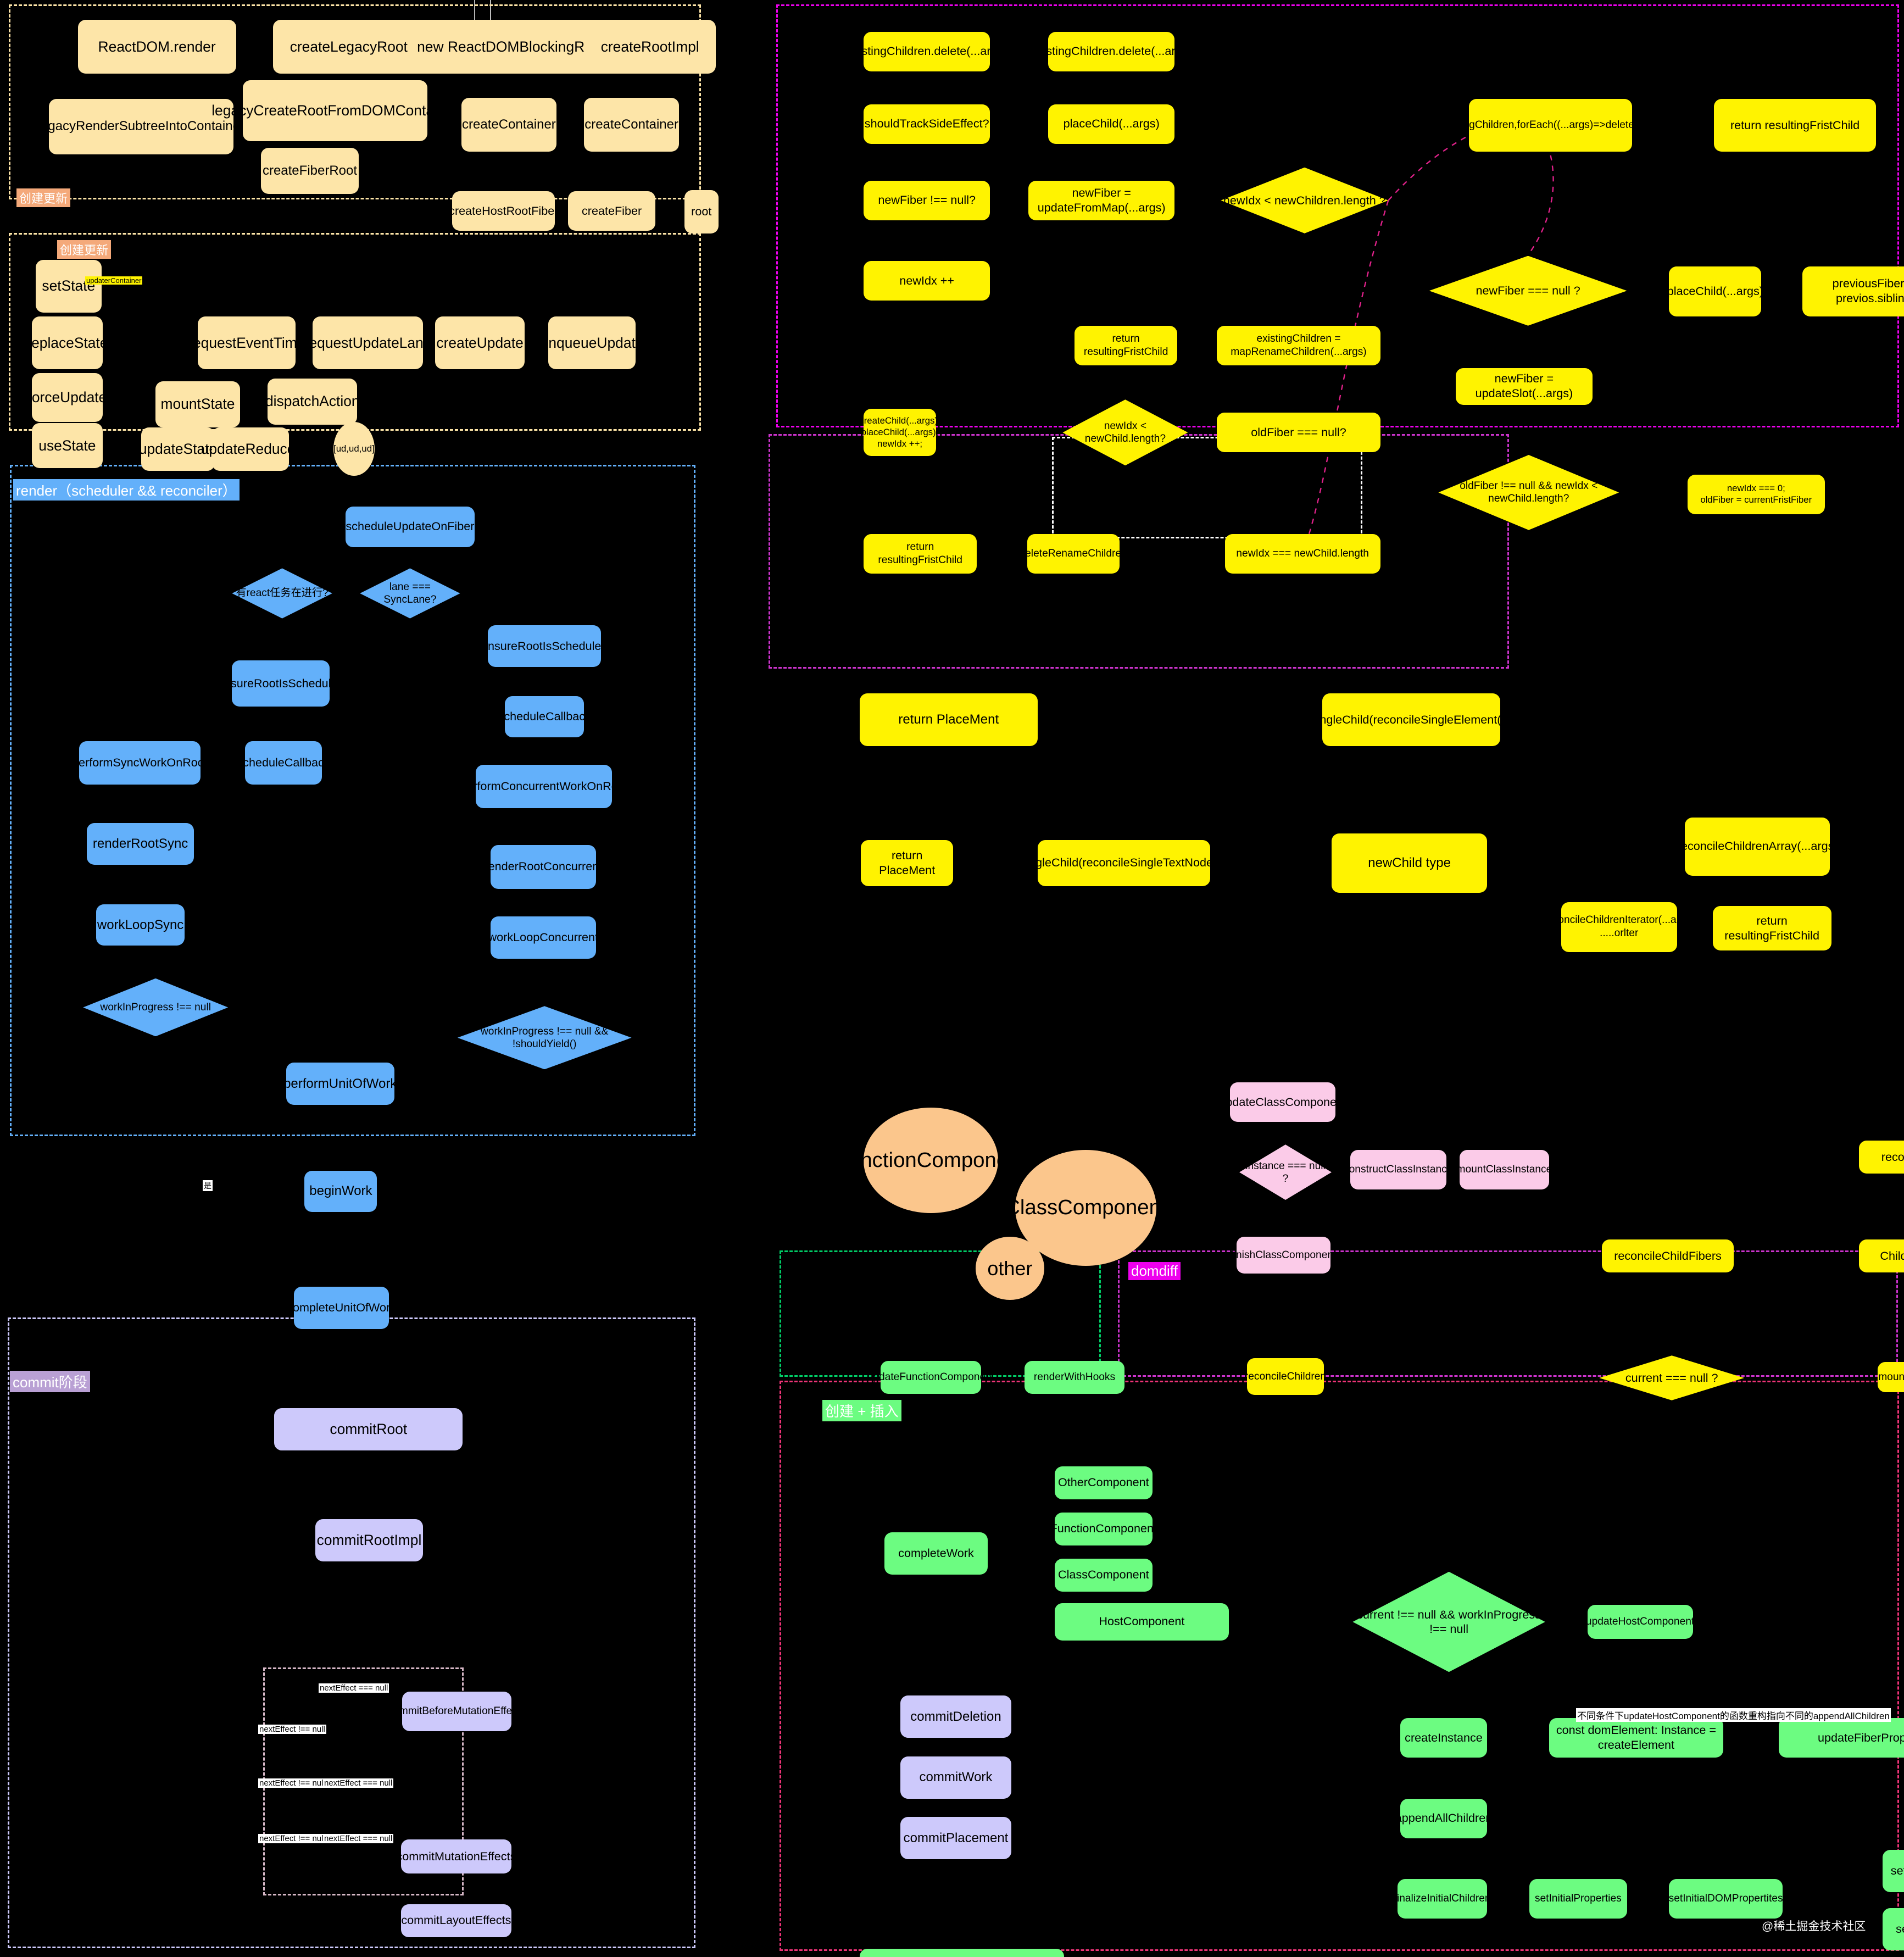 The height and width of the screenshot is (1957, 1904). What do you see at coordinates (1285, 1377) in the screenshot?
I see `node-reconcile-children: reconcileChildren` at bounding box center [1285, 1377].